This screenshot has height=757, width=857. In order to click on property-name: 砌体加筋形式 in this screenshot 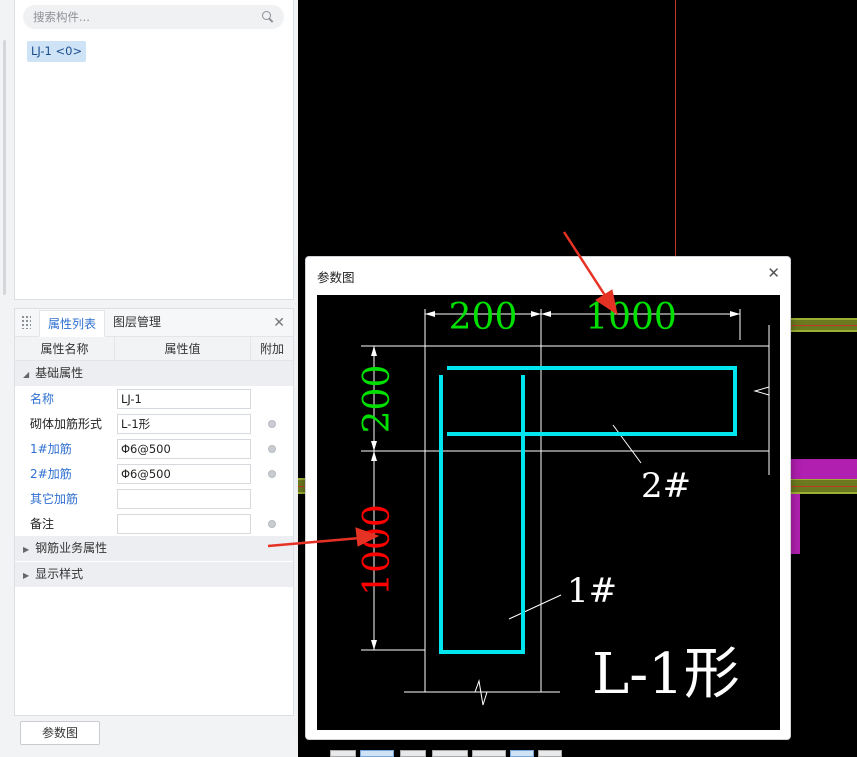, I will do `click(66, 424)`.